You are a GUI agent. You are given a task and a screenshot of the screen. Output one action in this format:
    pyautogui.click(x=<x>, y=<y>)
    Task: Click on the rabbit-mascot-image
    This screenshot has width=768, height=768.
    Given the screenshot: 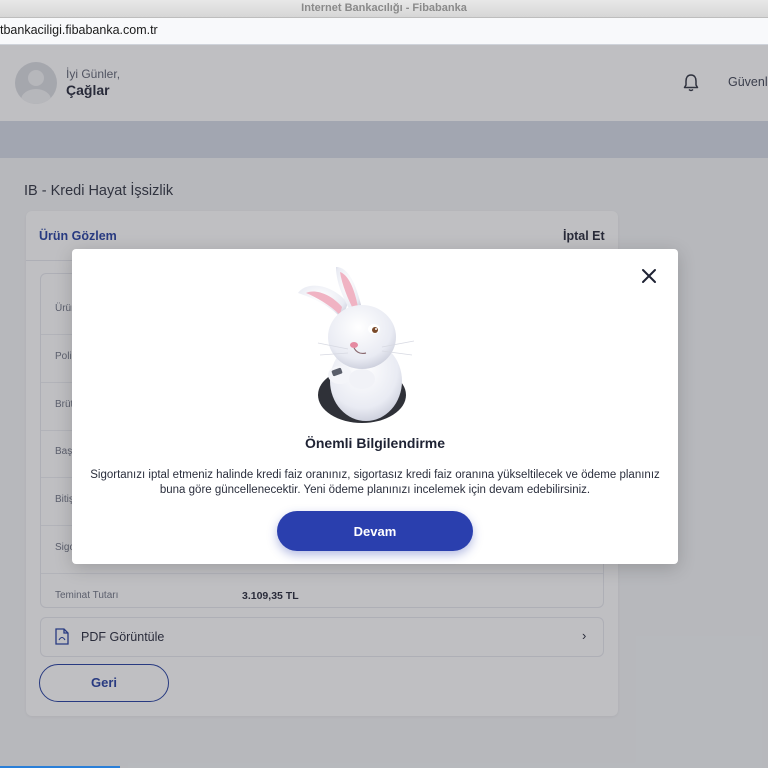 What is the action you would take?
    pyautogui.click(x=356, y=345)
    